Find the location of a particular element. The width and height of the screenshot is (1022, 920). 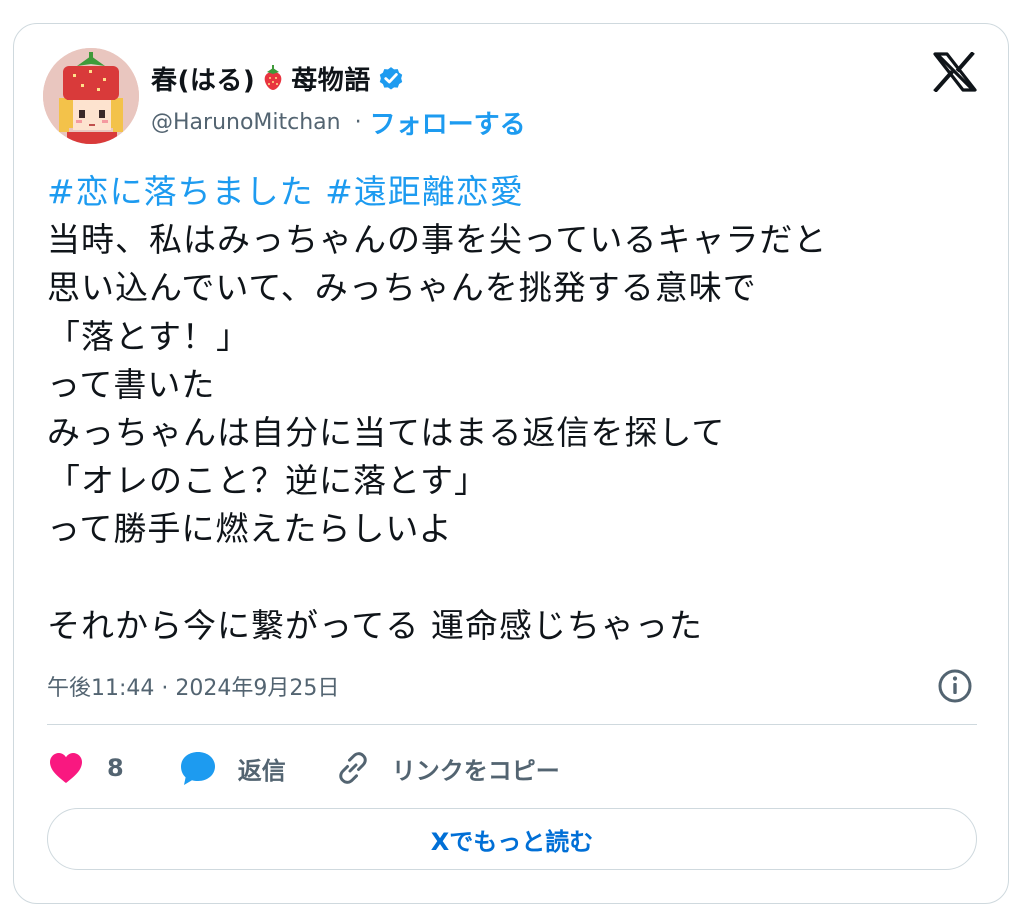

author-name-row: 春(はる) 苺物語 is located at coordinates (278, 78).